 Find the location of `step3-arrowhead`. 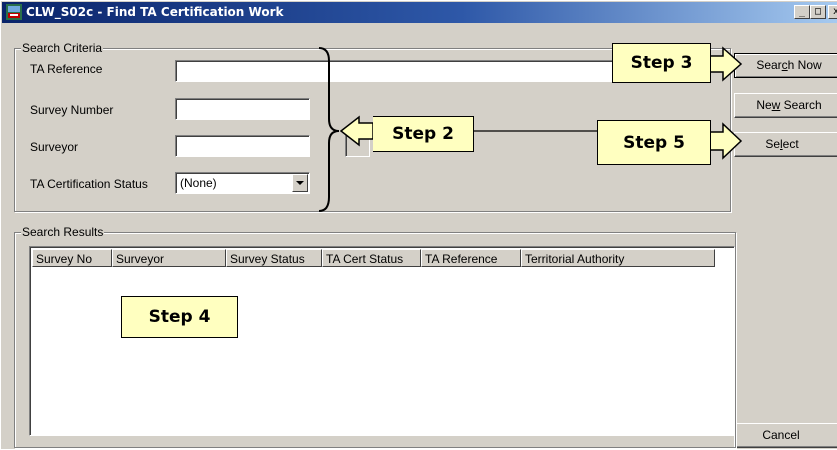

step3-arrowhead is located at coordinates (725, 64).